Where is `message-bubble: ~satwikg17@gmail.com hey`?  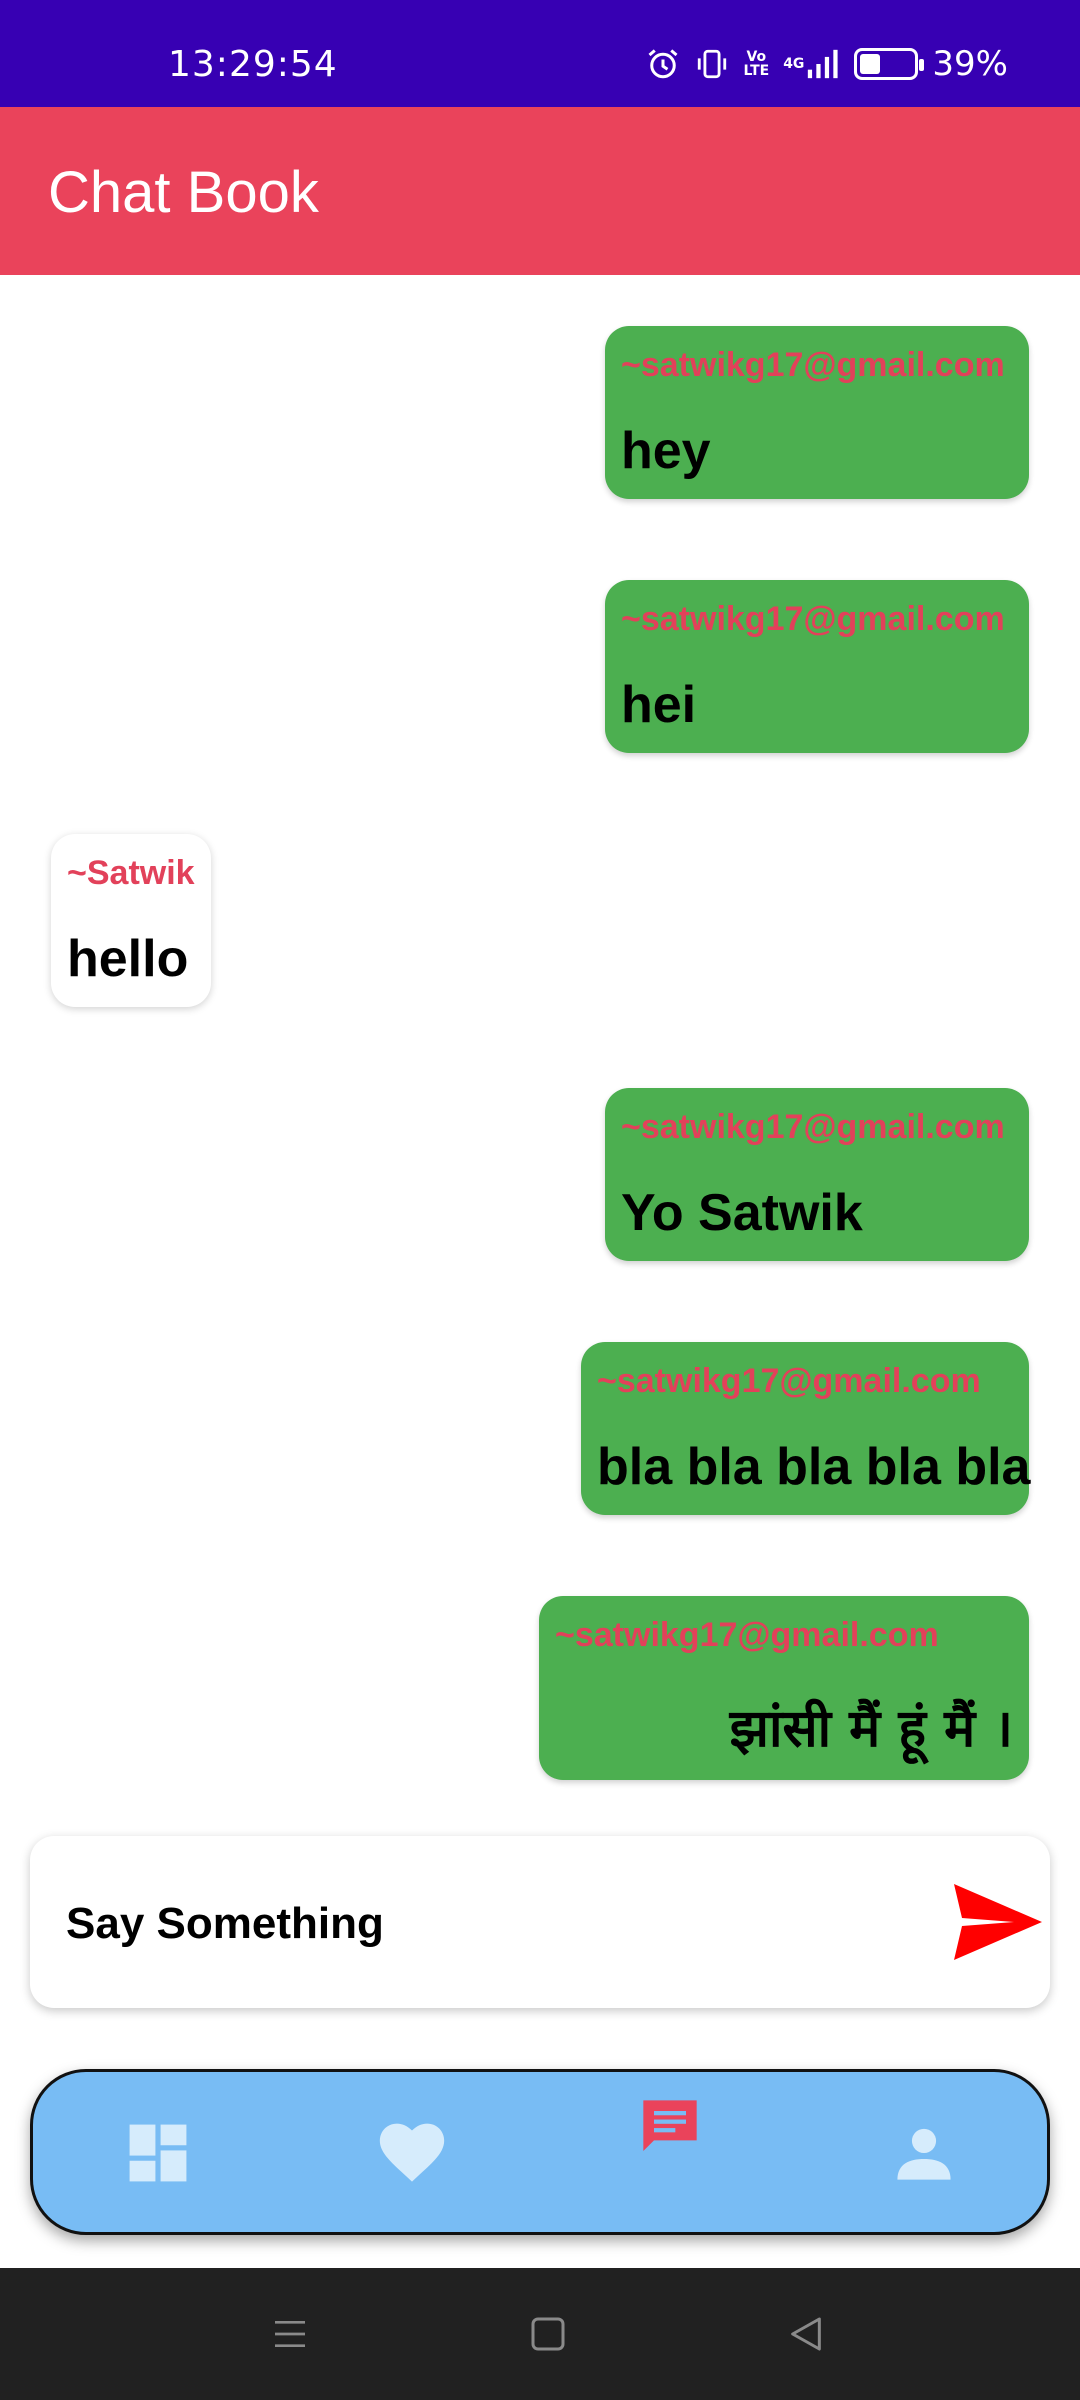
message-bubble: ~satwikg17@gmail.com hey is located at coordinates (817, 412).